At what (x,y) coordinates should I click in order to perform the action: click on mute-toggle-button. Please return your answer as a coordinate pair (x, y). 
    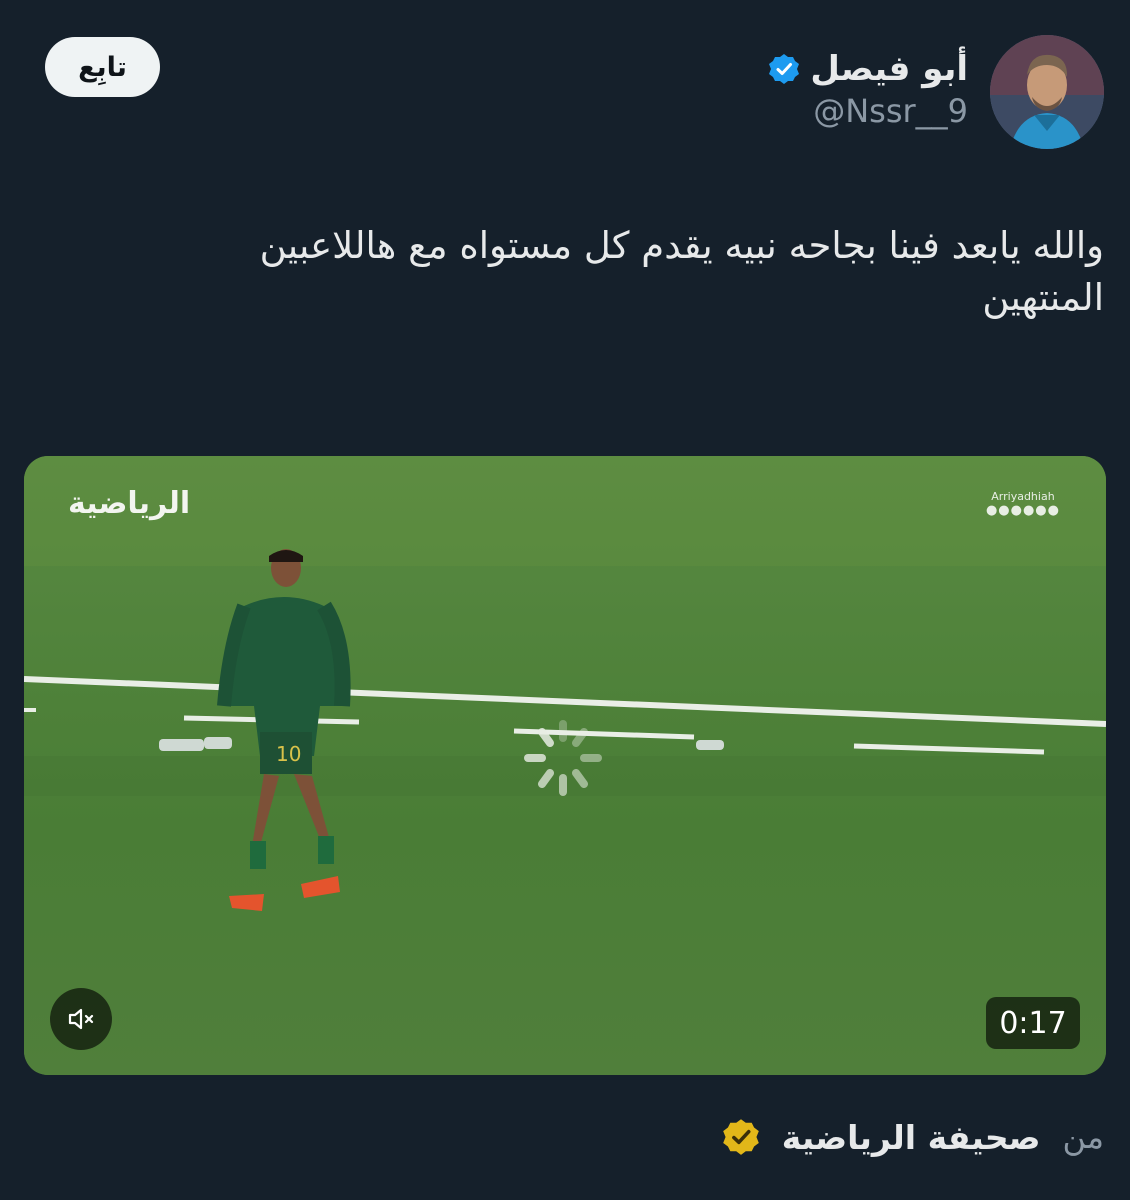
    Looking at the image, I should click on (81, 1019).